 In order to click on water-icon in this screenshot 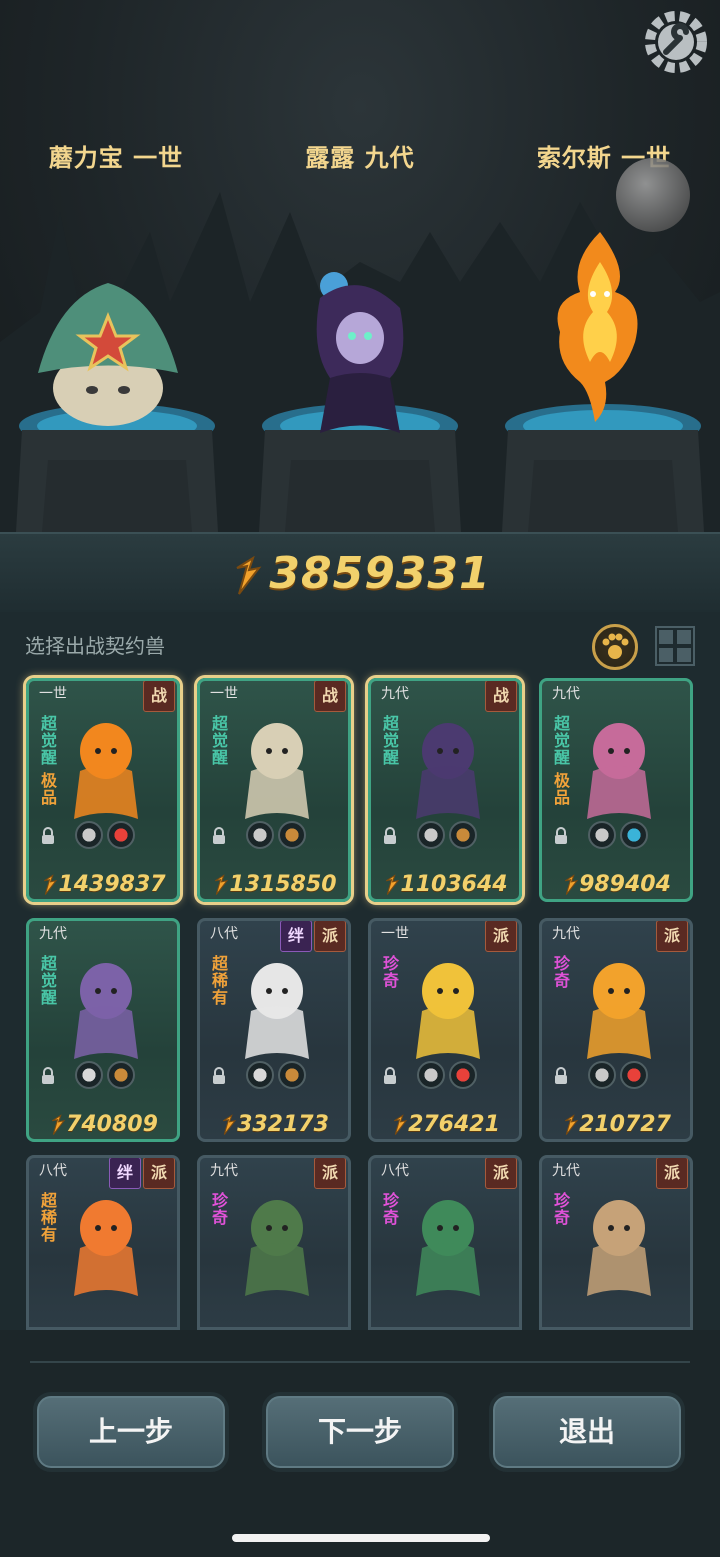, I will do `click(634, 835)`.